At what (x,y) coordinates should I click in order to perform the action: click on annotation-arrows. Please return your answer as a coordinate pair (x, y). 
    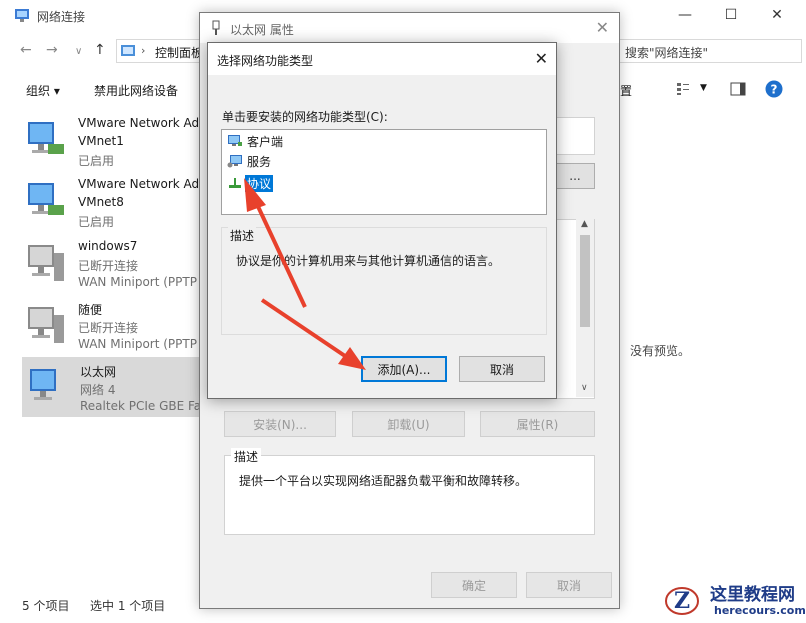
    Looking at the image, I should click on (305, 274).